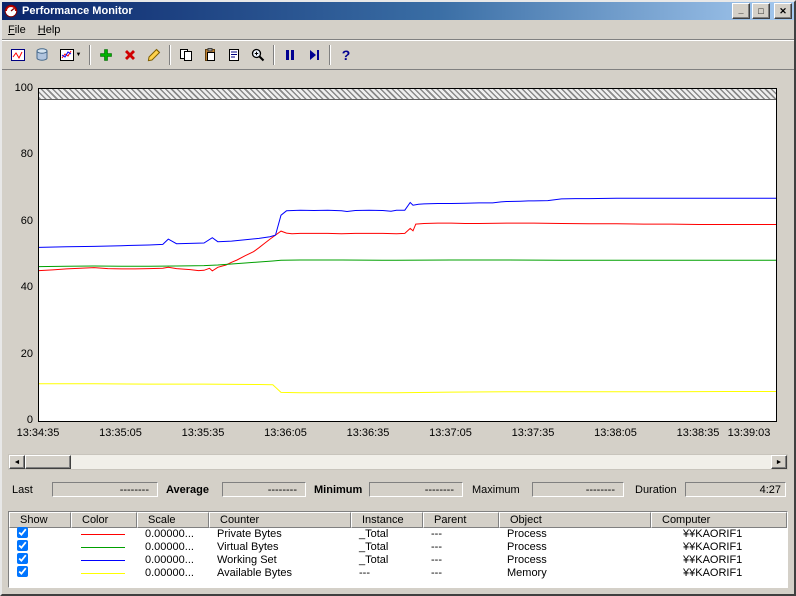 The height and width of the screenshot is (596, 796). Describe the element at coordinates (346, 55) in the screenshot. I see `help-button: ?` at that location.